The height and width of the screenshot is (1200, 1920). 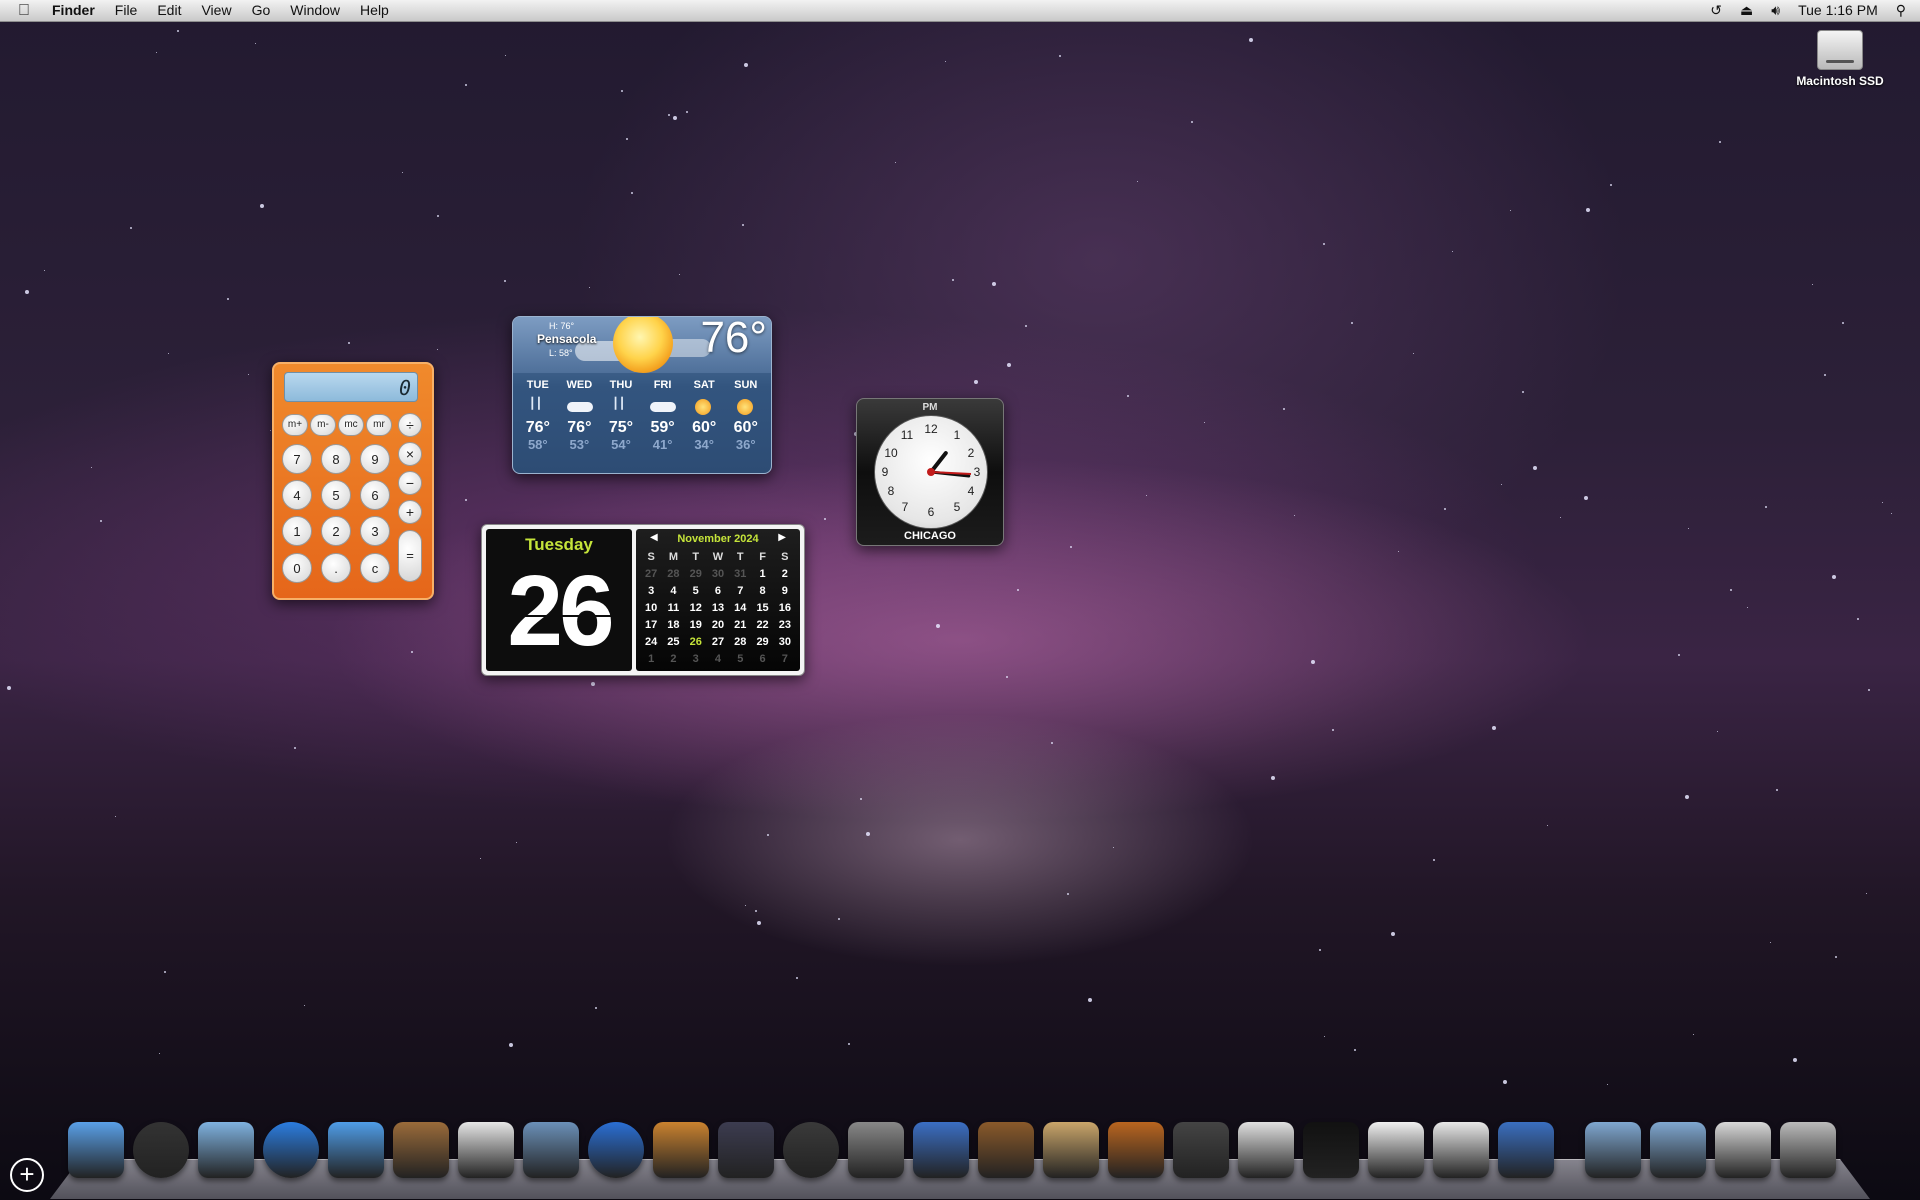 I want to click on calendar-date-cell: 8, so click(x=762, y=591).